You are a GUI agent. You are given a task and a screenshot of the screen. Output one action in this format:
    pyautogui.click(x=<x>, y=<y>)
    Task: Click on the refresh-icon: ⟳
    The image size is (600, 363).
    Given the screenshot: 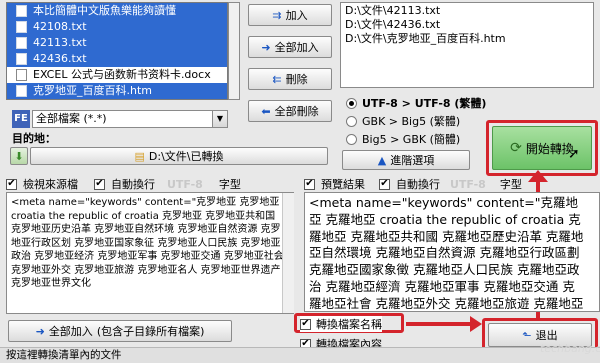 What is the action you would take?
    pyautogui.click(x=516, y=148)
    